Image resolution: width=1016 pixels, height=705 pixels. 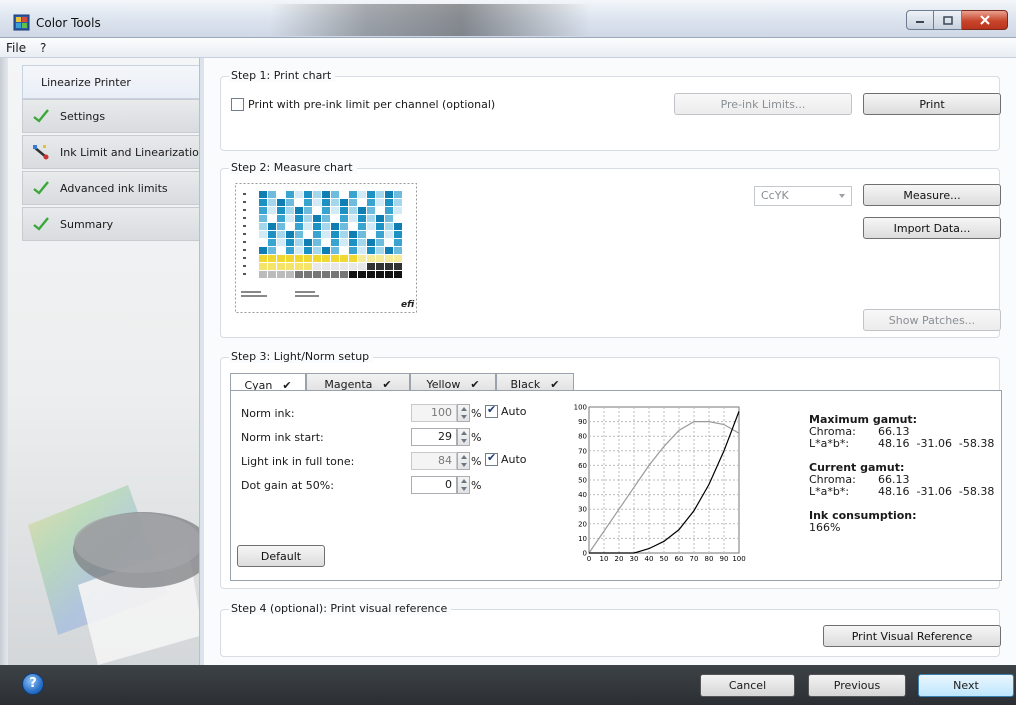 What do you see at coordinates (506, 410) in the screenshot?
I see `norm-ink-auto: Auto` at bounding box center [506, 410].